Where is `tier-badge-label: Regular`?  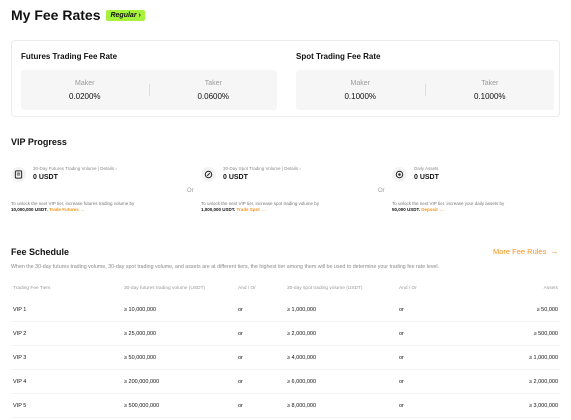
tier-badge-label: Regular is located at coordinates (123, 15).